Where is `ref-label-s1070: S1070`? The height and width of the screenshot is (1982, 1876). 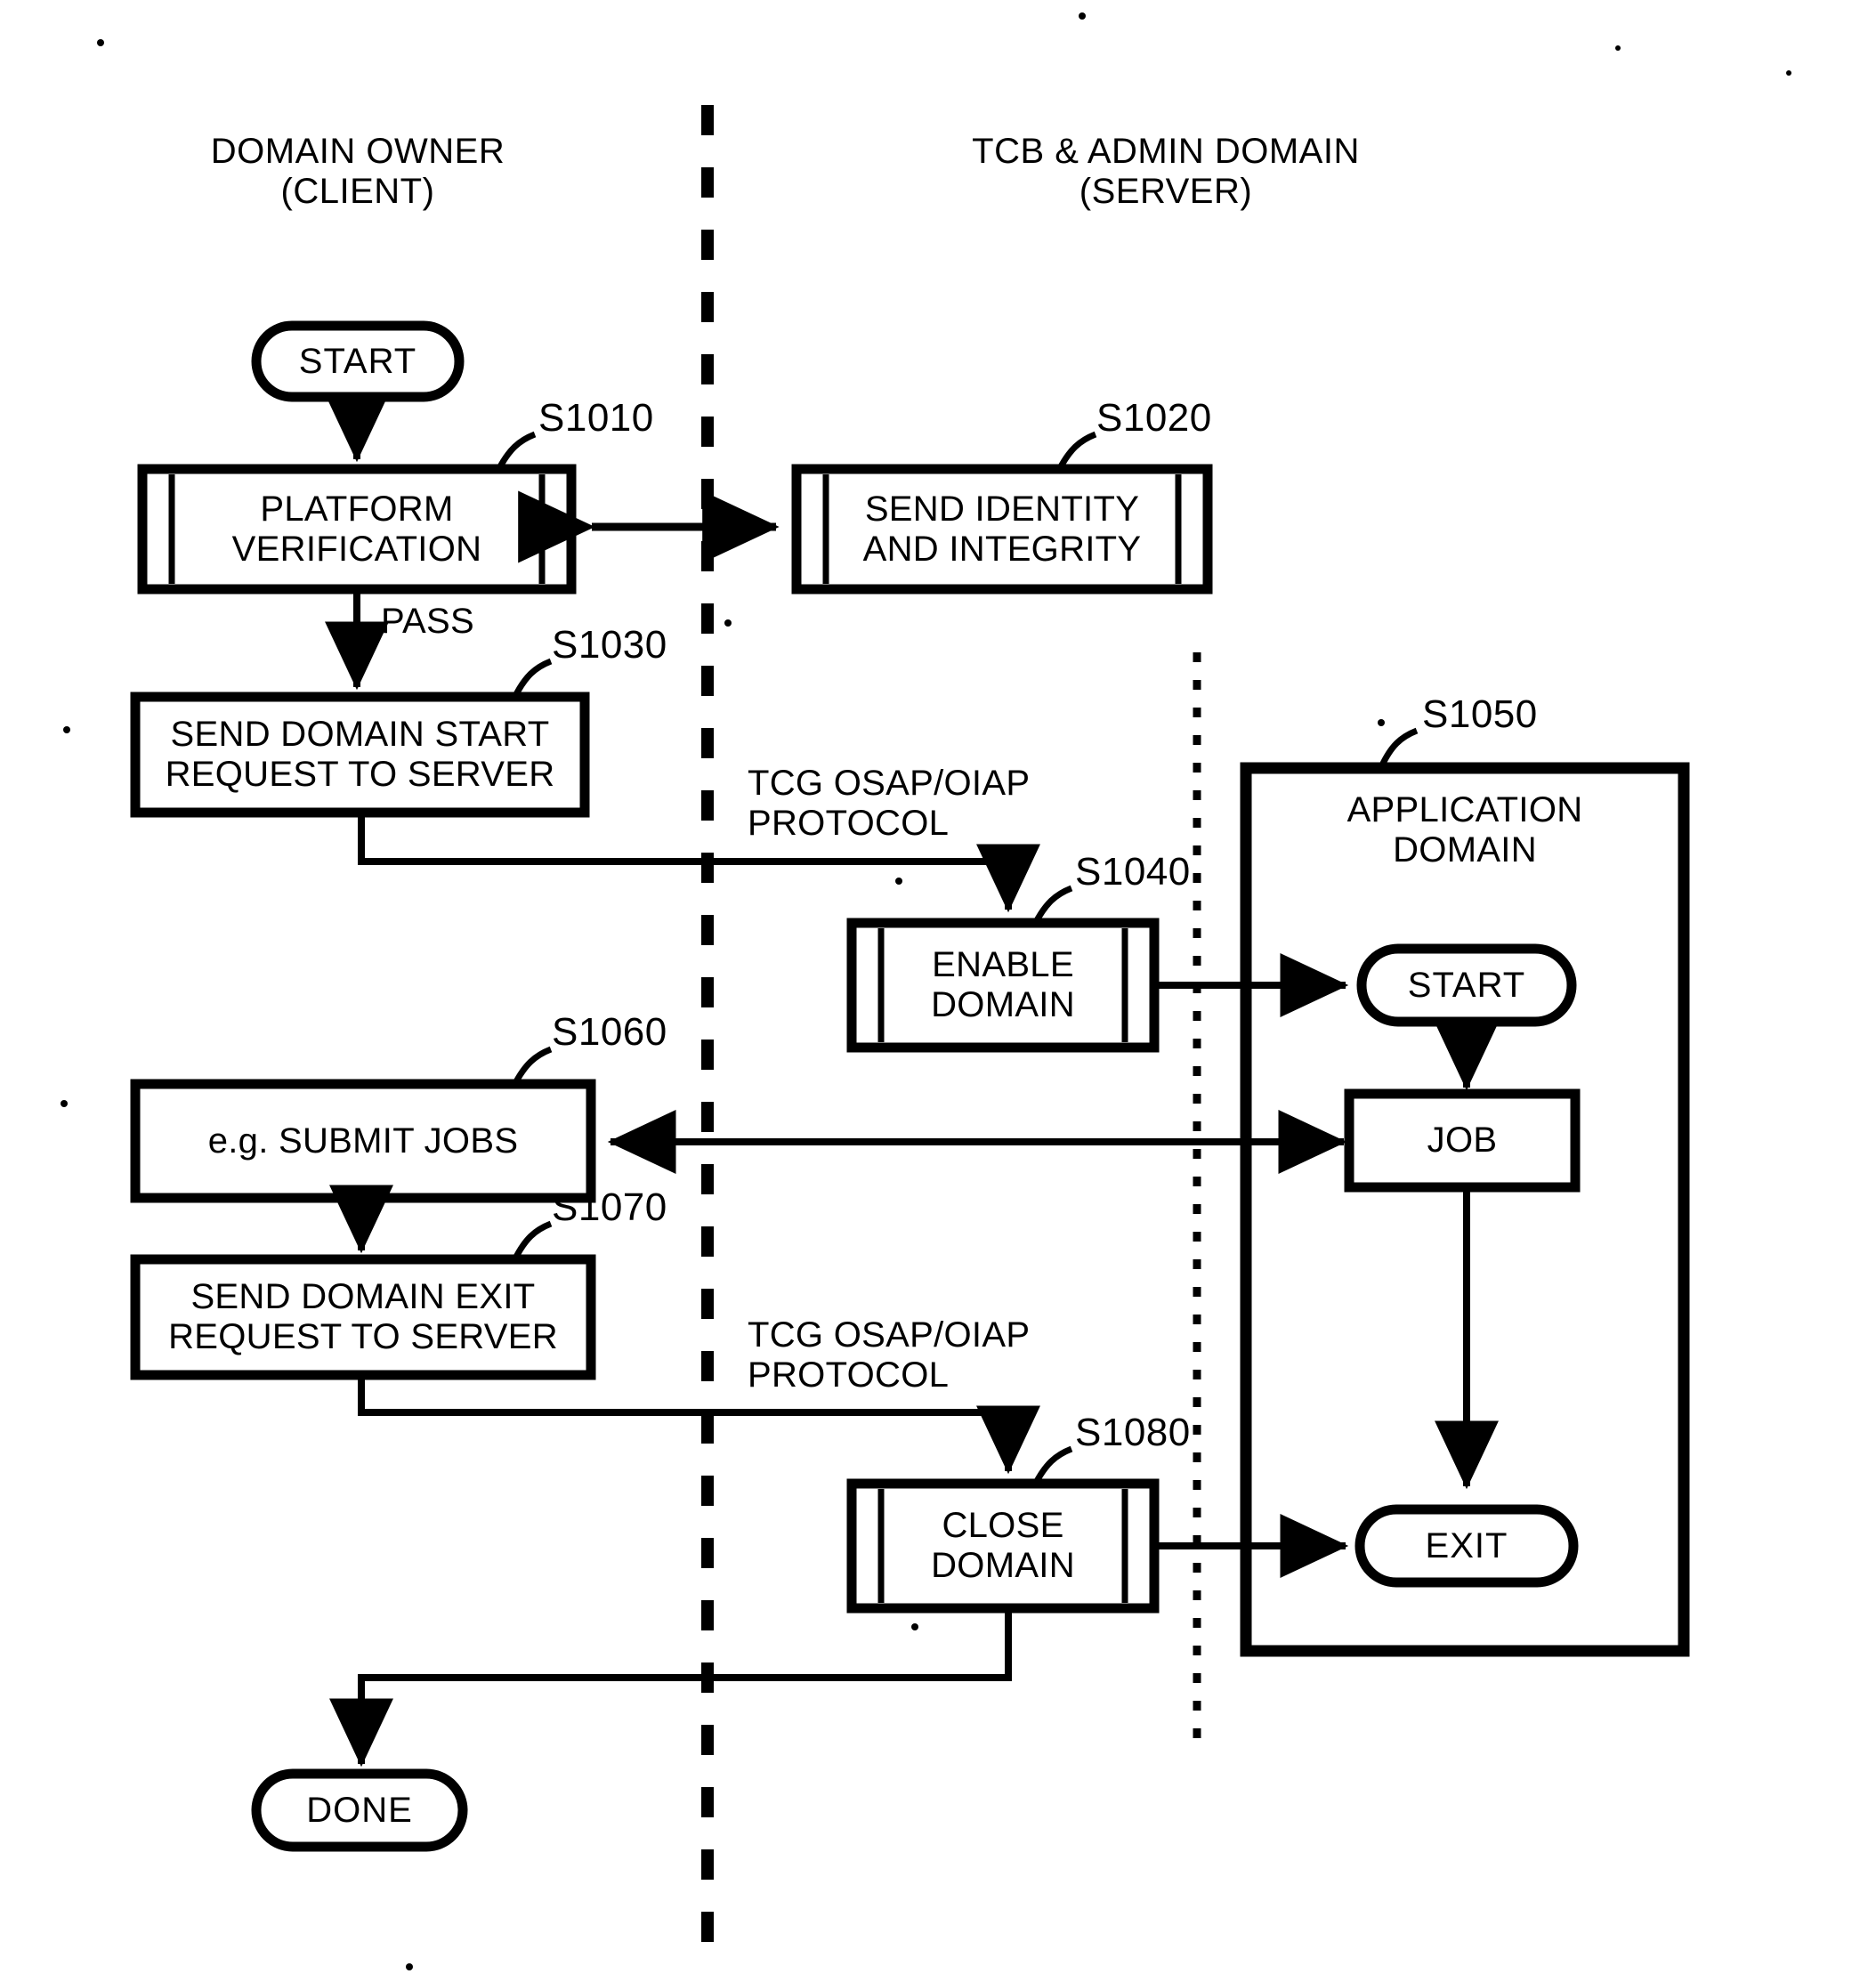 ref-label-s1070: S1070 is located at coordinates (609, 1207).